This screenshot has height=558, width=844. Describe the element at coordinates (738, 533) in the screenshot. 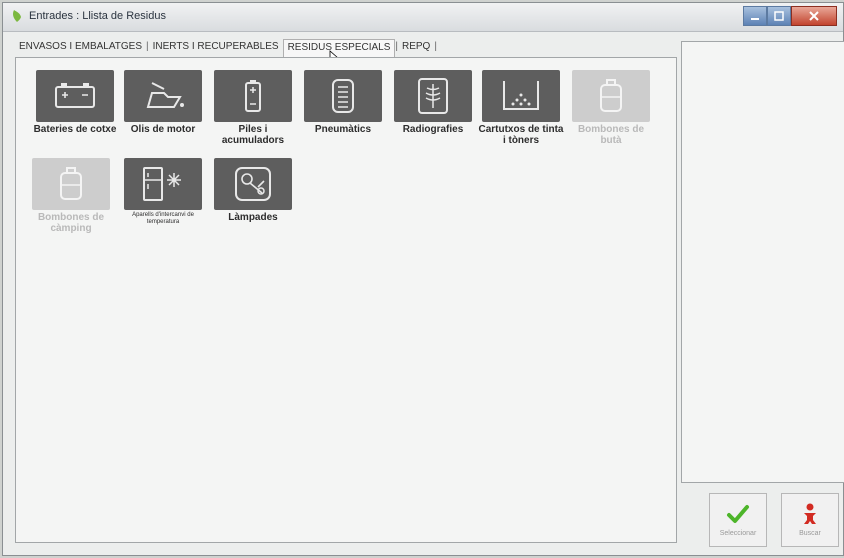

I see `select-button-label: Seleccionar` at that location.